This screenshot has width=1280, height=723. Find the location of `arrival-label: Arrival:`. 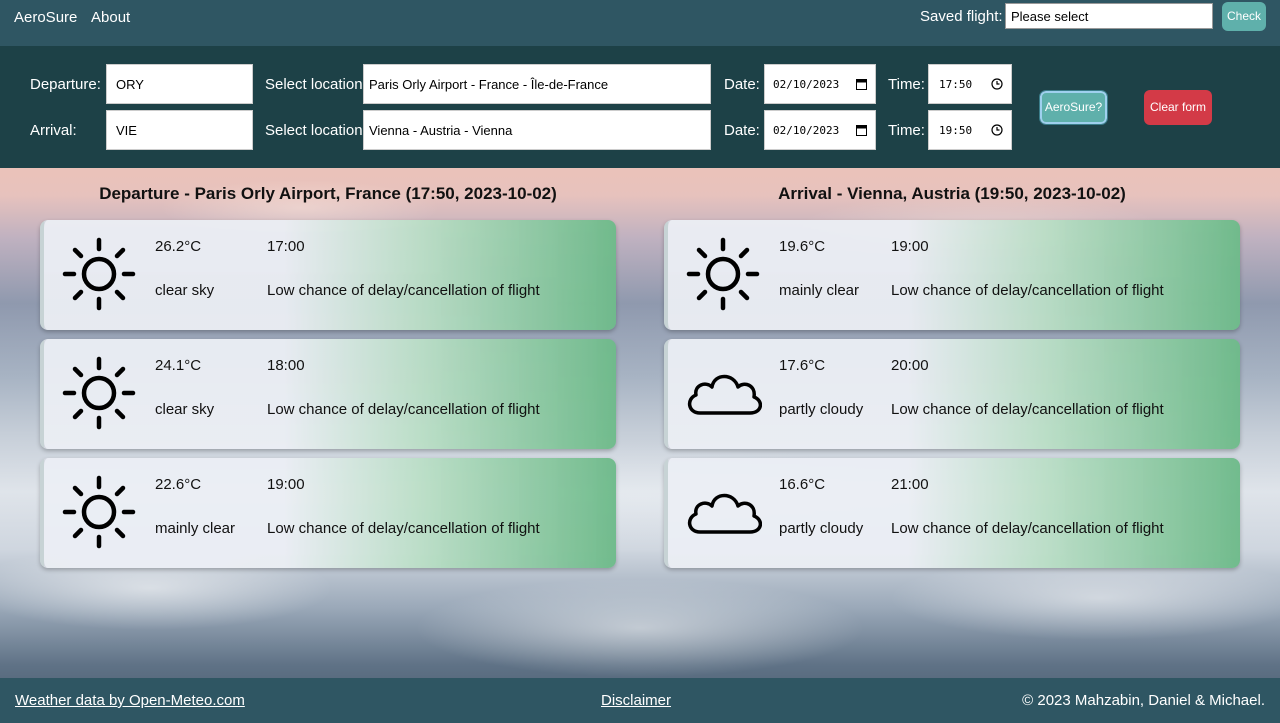

arrival-label: Arrival: is located at coordinates (53, 130).